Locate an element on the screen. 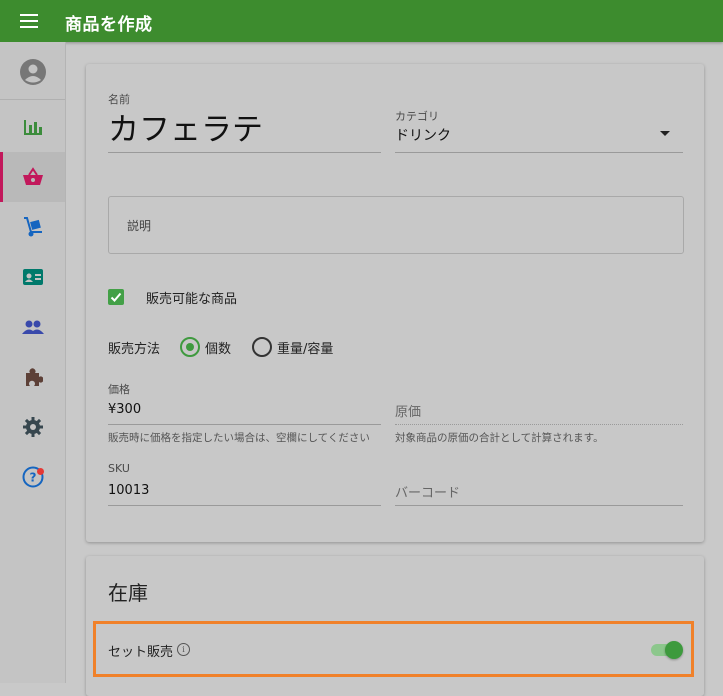 The width and height of the screenshot is (723, 696). set-sale-toggle is located at coordinates (667, 650).